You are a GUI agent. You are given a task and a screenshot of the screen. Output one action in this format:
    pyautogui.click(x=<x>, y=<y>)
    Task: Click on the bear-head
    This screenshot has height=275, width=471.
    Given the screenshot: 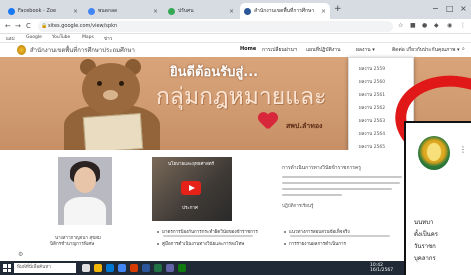 What is the action you would take?
    pyautogui.click(x=111, y=89)
    